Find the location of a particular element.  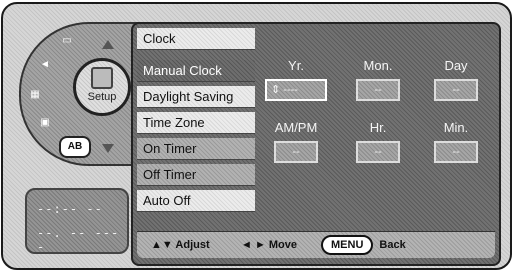

lock-icon: ▣ is located at coordinates (45, 123).